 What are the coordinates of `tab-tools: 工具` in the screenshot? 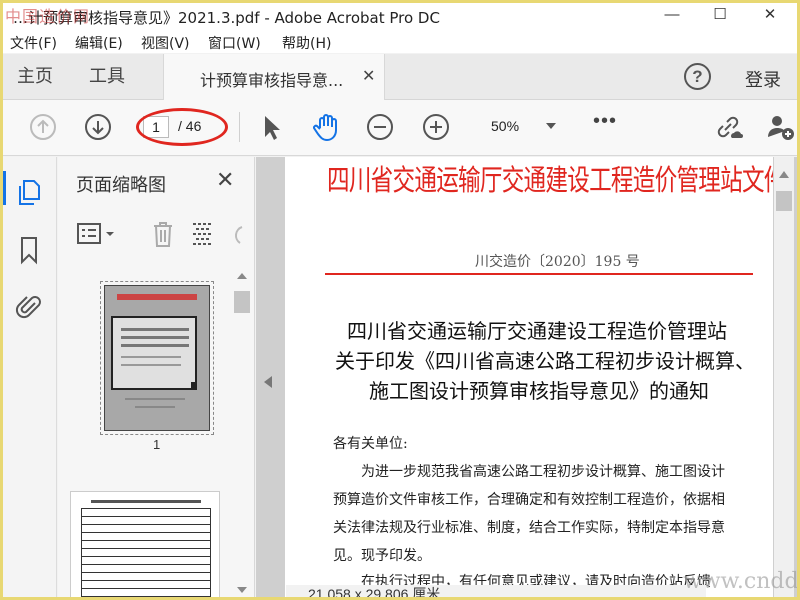 It's located at (107, 77).